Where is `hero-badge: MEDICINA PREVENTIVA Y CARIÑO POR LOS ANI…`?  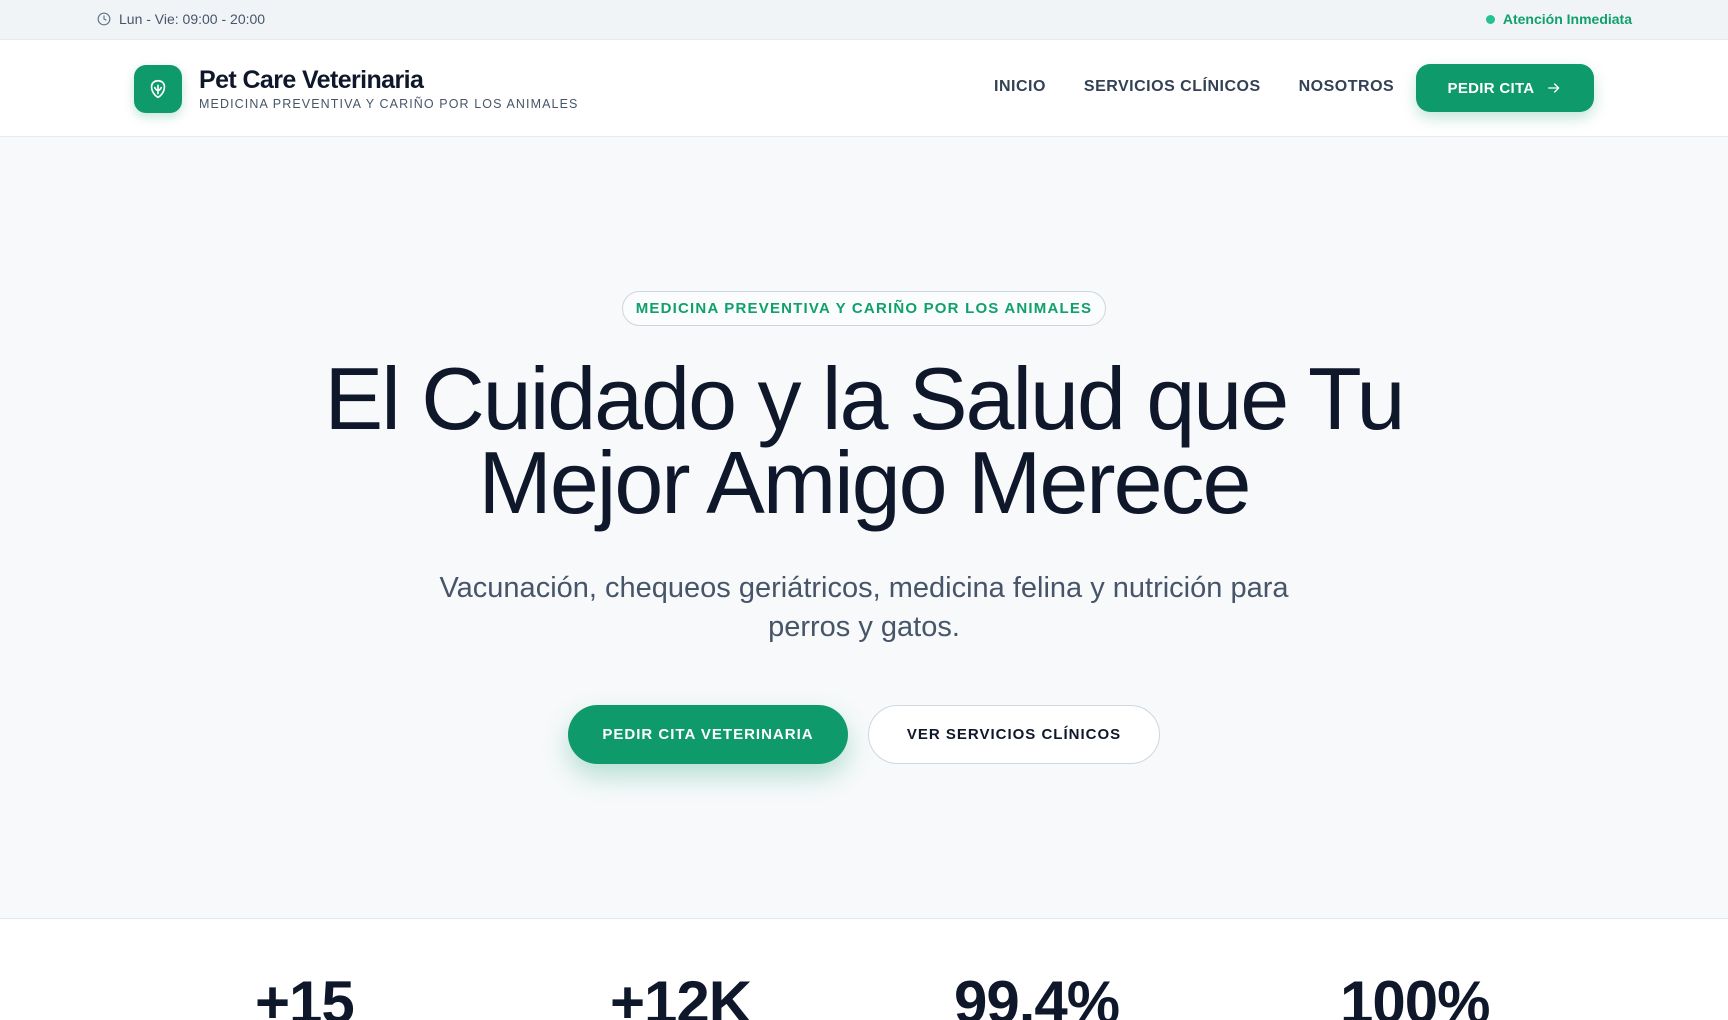
hero-badge: MEDICINA PREVENTIVA Y CARIÑO POR LOS ANI… is located at coordinates (864, 308).